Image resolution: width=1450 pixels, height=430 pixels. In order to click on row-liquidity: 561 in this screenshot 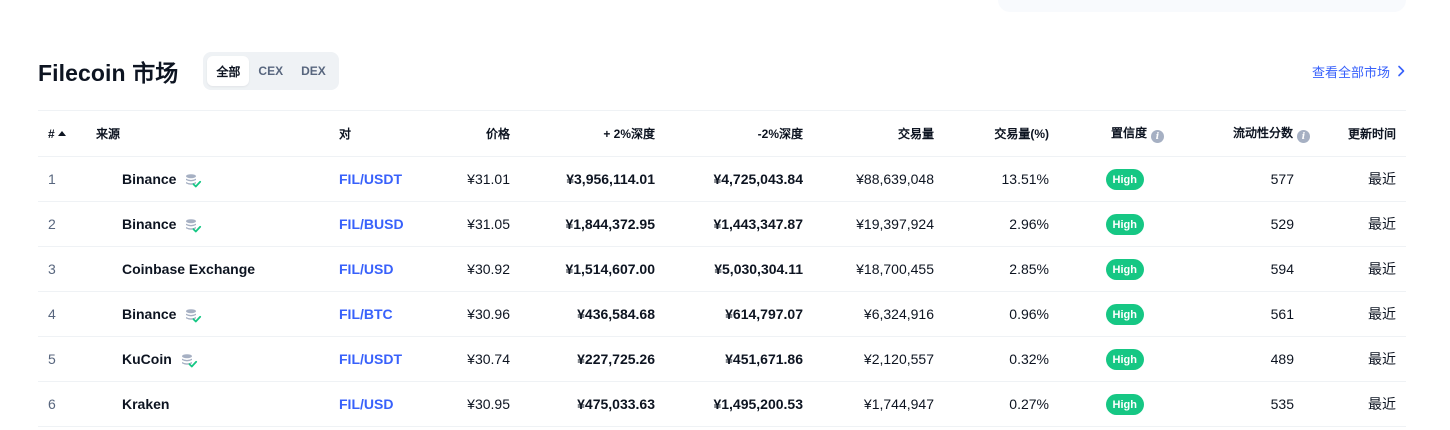, I will do `click(1239, 314)`.